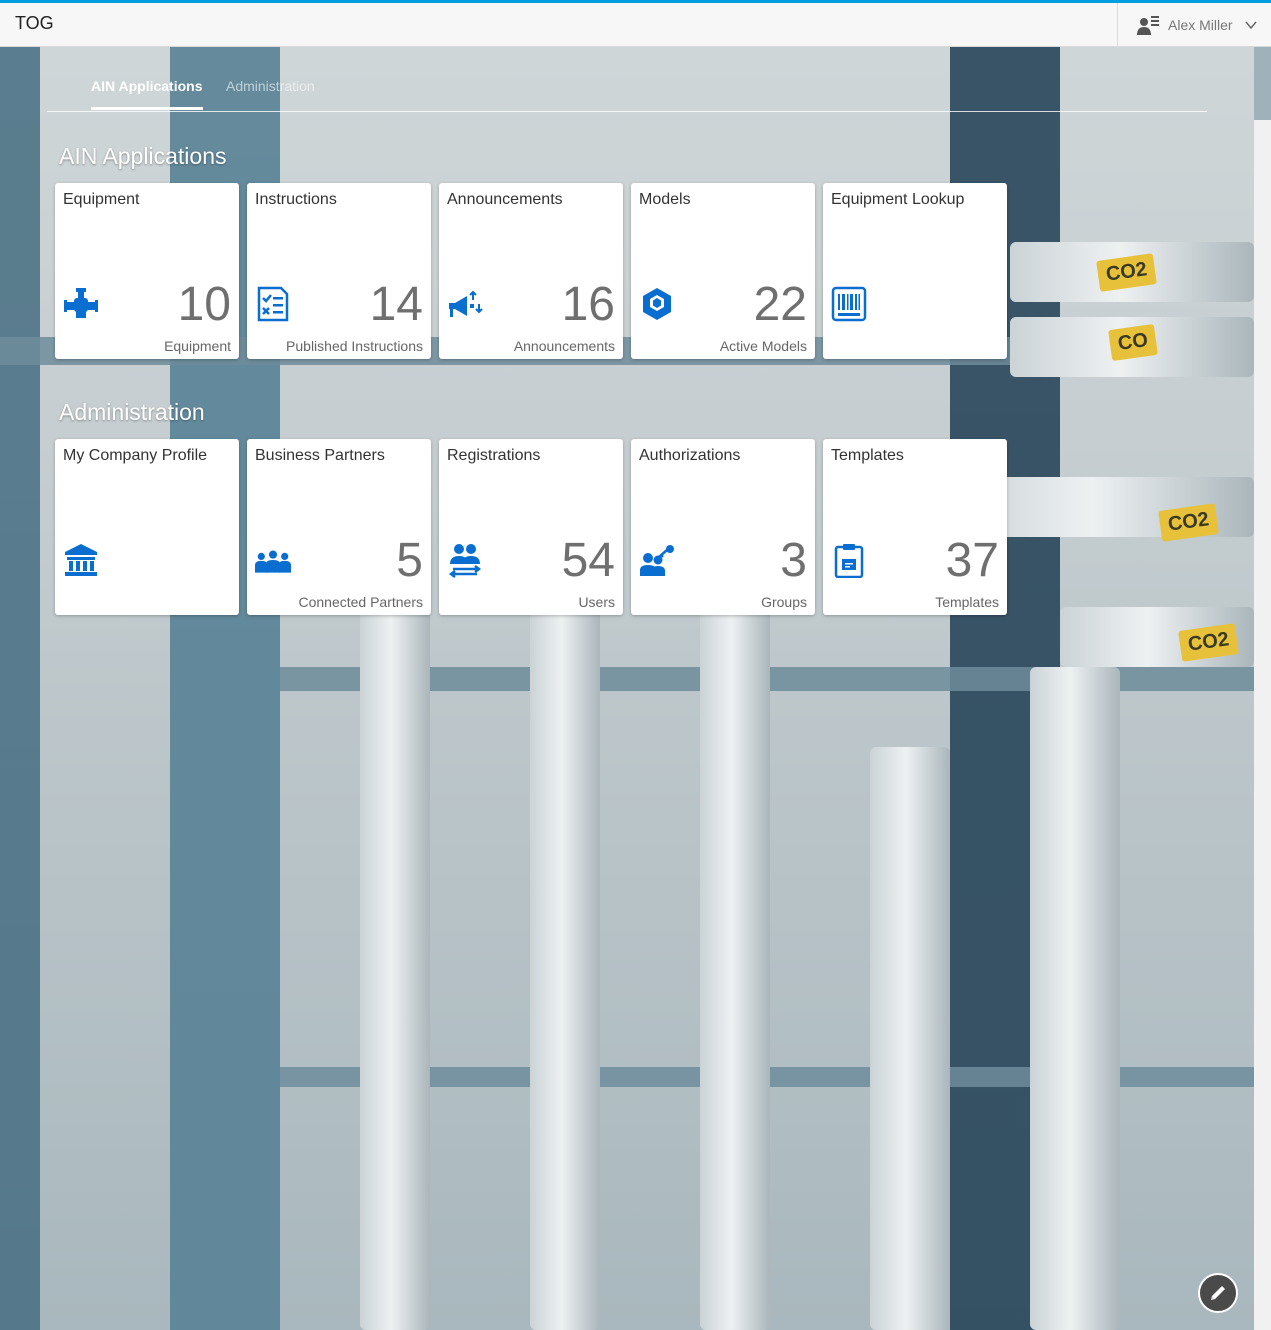 This screenshot has width=1271, height=1330. What do you see at coordinates (784, 602) in the screenshot?
I see `tile-unit: Groups` at bounding box center [784, 602].